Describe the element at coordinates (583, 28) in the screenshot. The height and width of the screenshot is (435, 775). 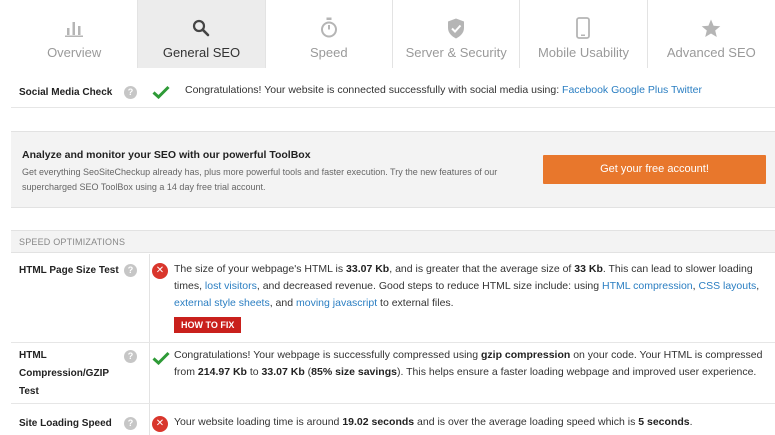
I see `mobile-phone-icon` at that location.